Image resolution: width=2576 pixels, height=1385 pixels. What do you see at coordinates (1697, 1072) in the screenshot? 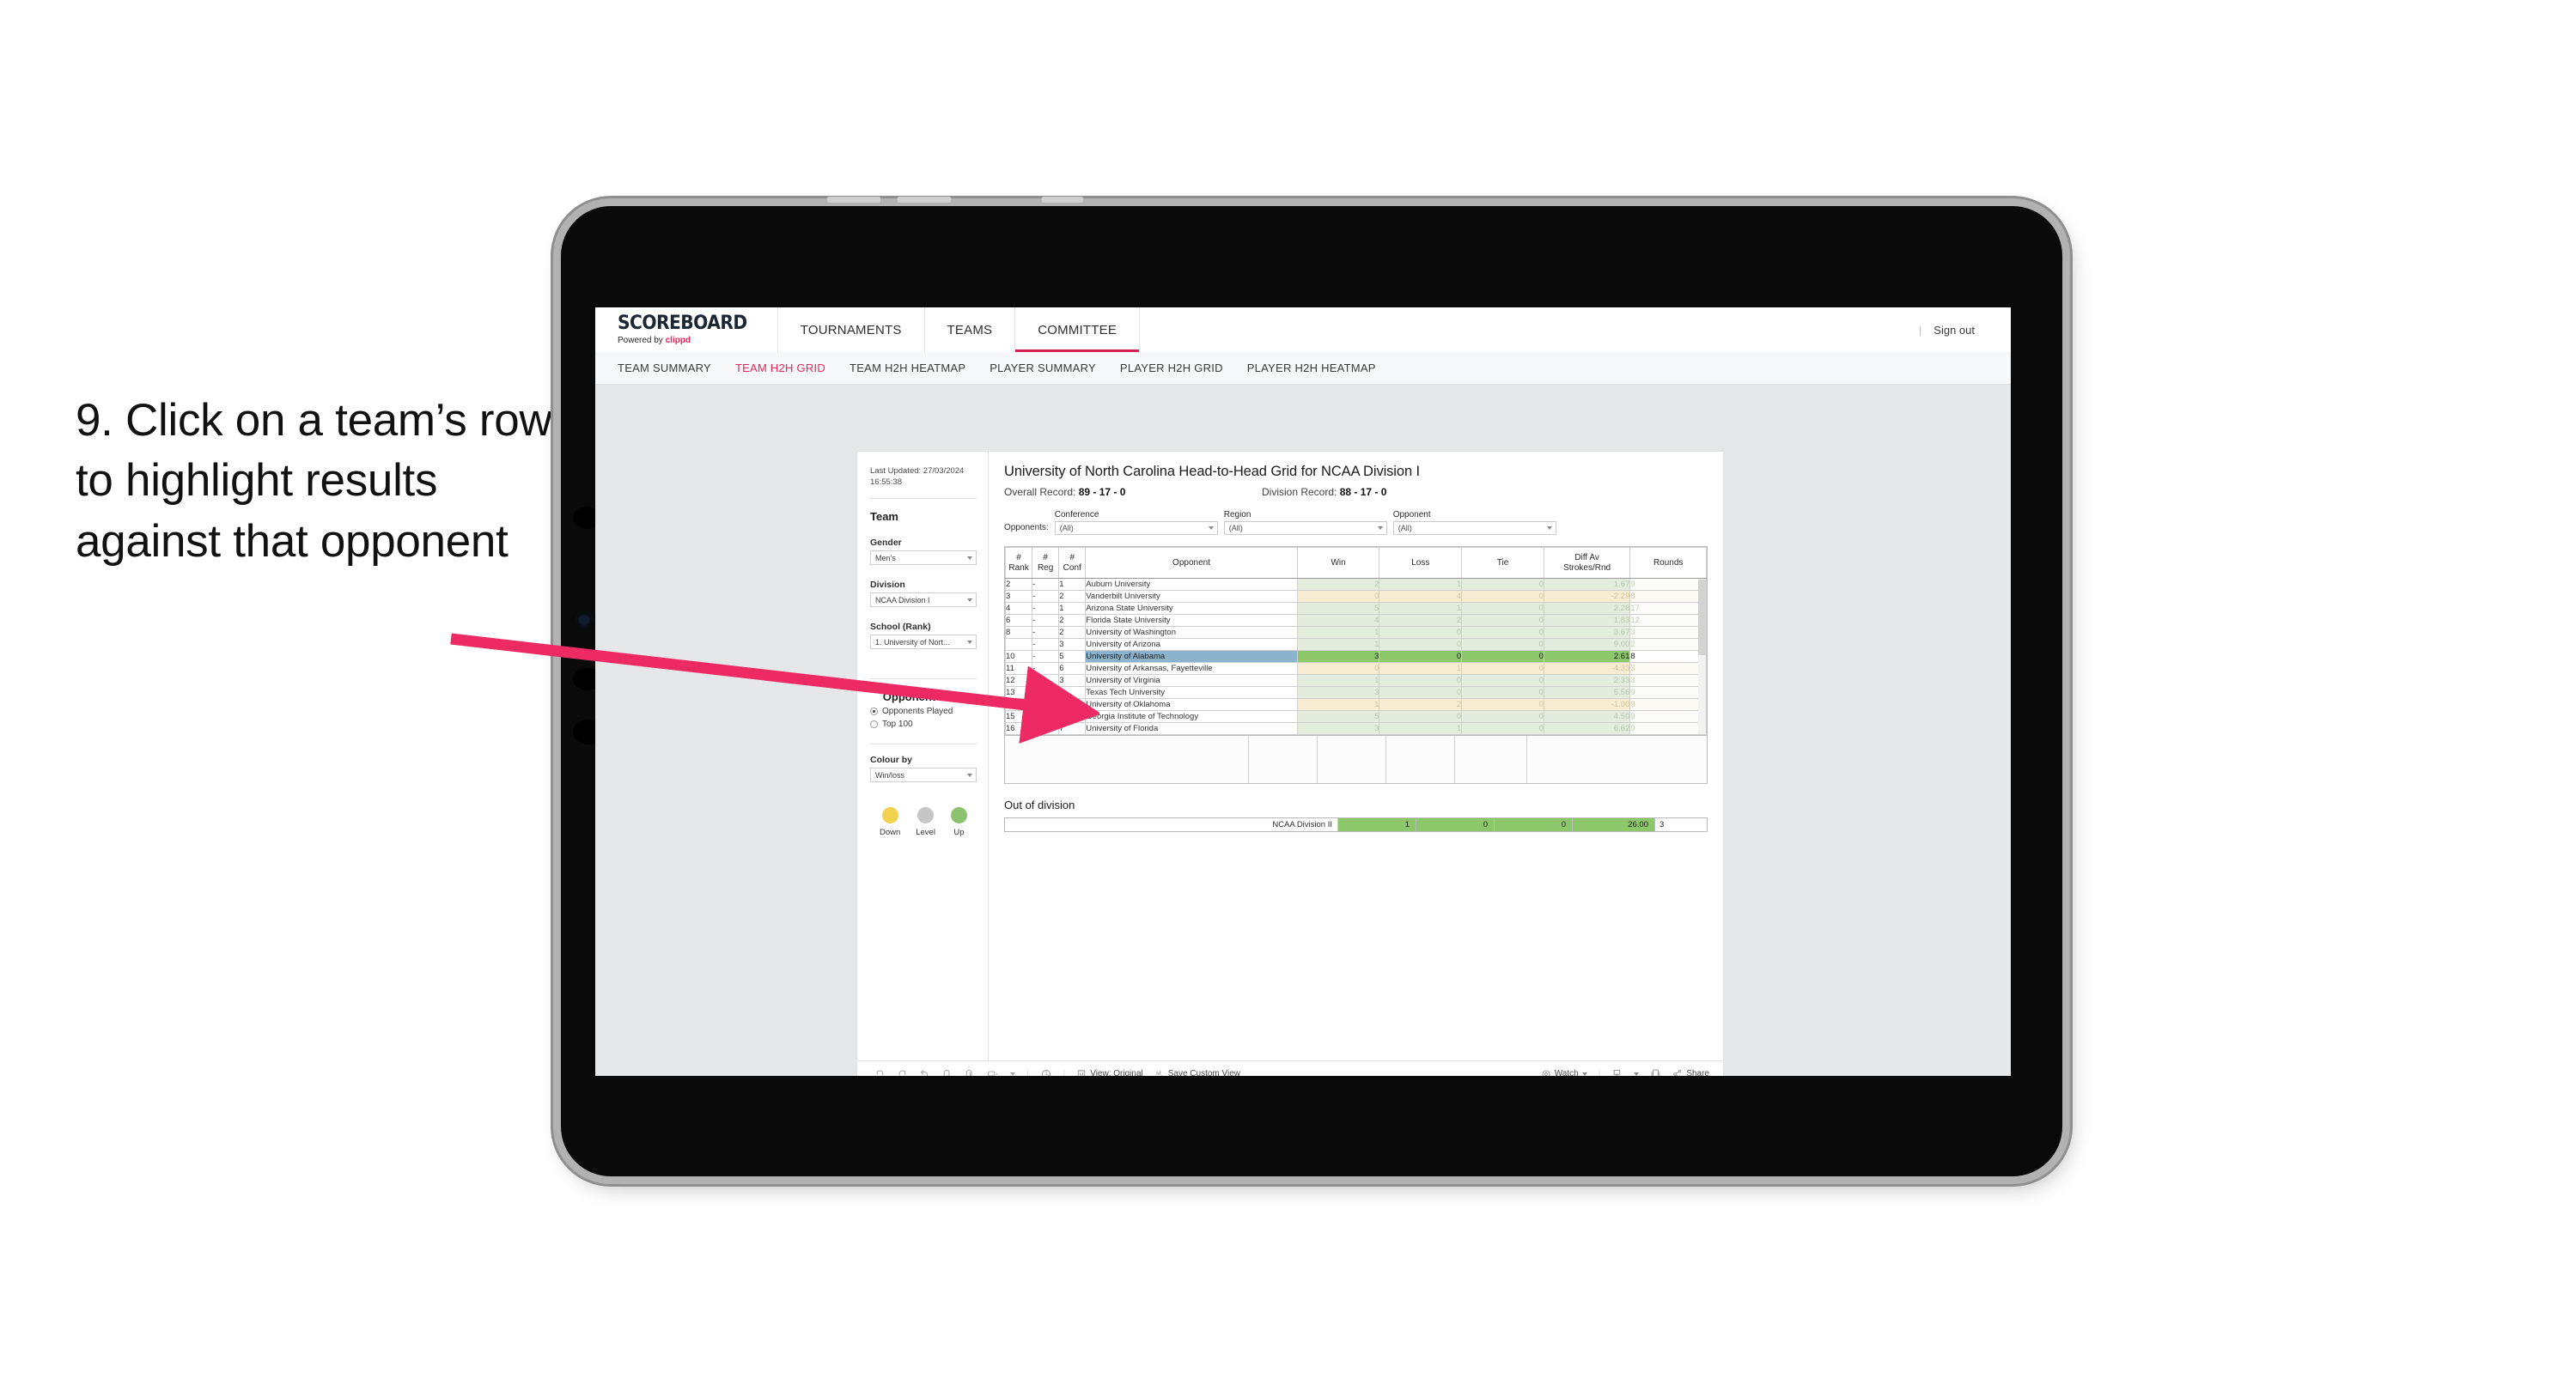
I see `share-label: Share` at bounding box center [1697, 1072].